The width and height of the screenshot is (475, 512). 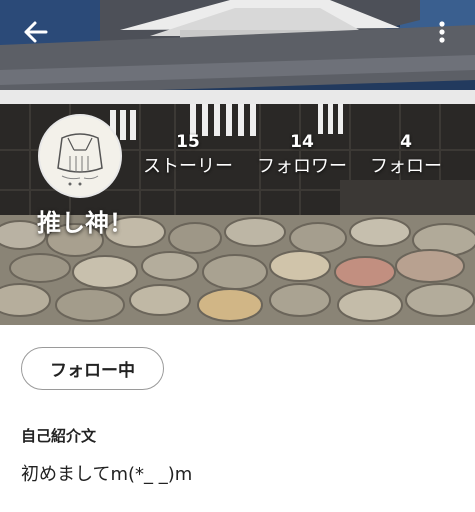 I want to click on more-vertical-icon, so click(x=442, y=32).